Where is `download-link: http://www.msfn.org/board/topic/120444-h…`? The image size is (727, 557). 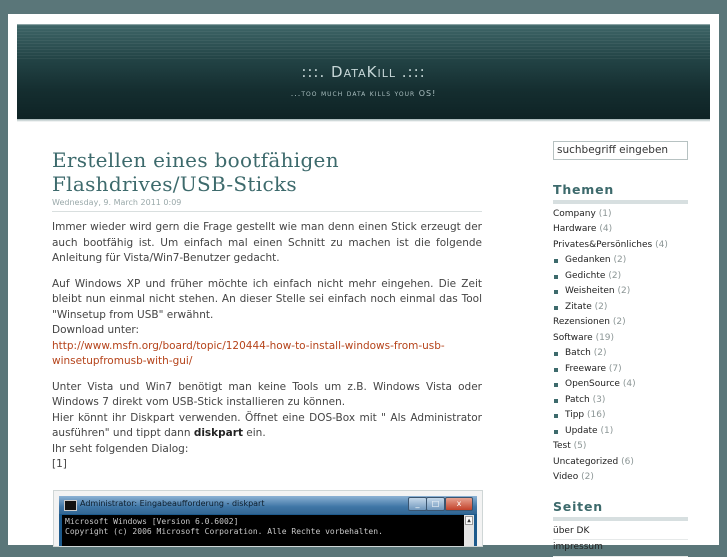 download-link: http://www.msfn.org/board/topic/120444-h… is located at coordinates (248, 354).